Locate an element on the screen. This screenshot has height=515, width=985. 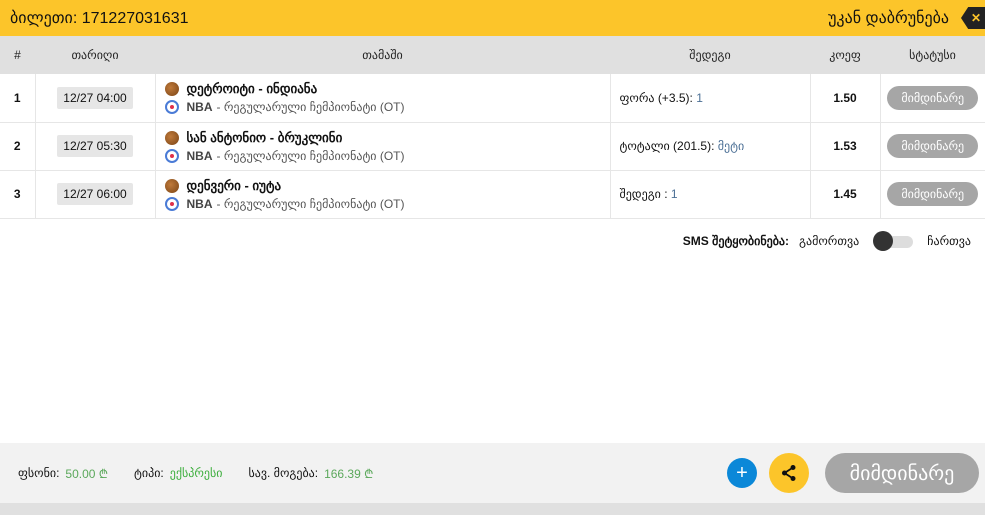
col-number: # is located at coordinates (17, 55).